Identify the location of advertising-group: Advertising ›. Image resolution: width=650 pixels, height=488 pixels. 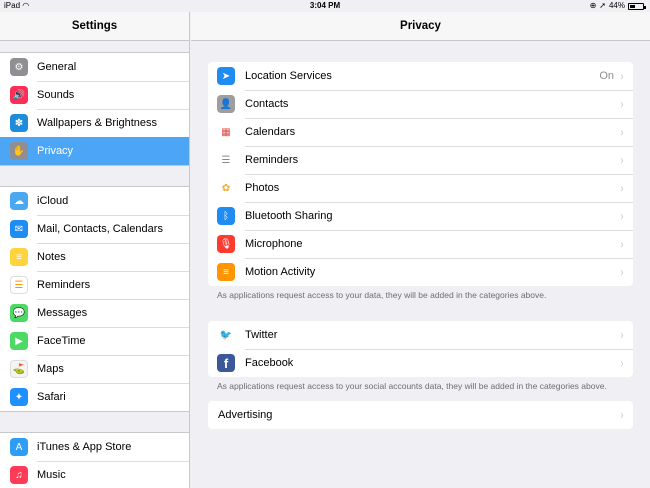
(420, 415).